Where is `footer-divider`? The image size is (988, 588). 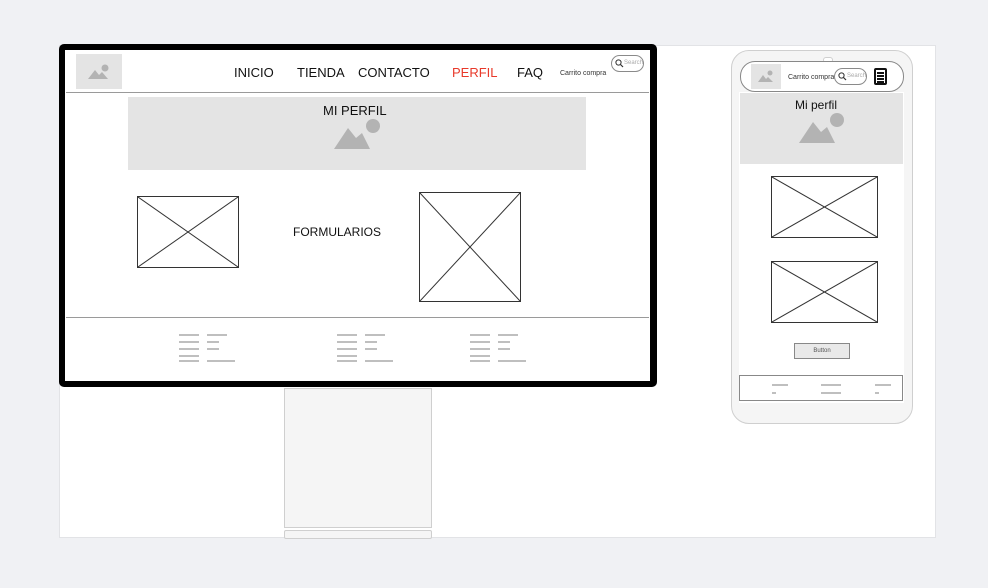 footer-divider is located at coordinates (357, 317).